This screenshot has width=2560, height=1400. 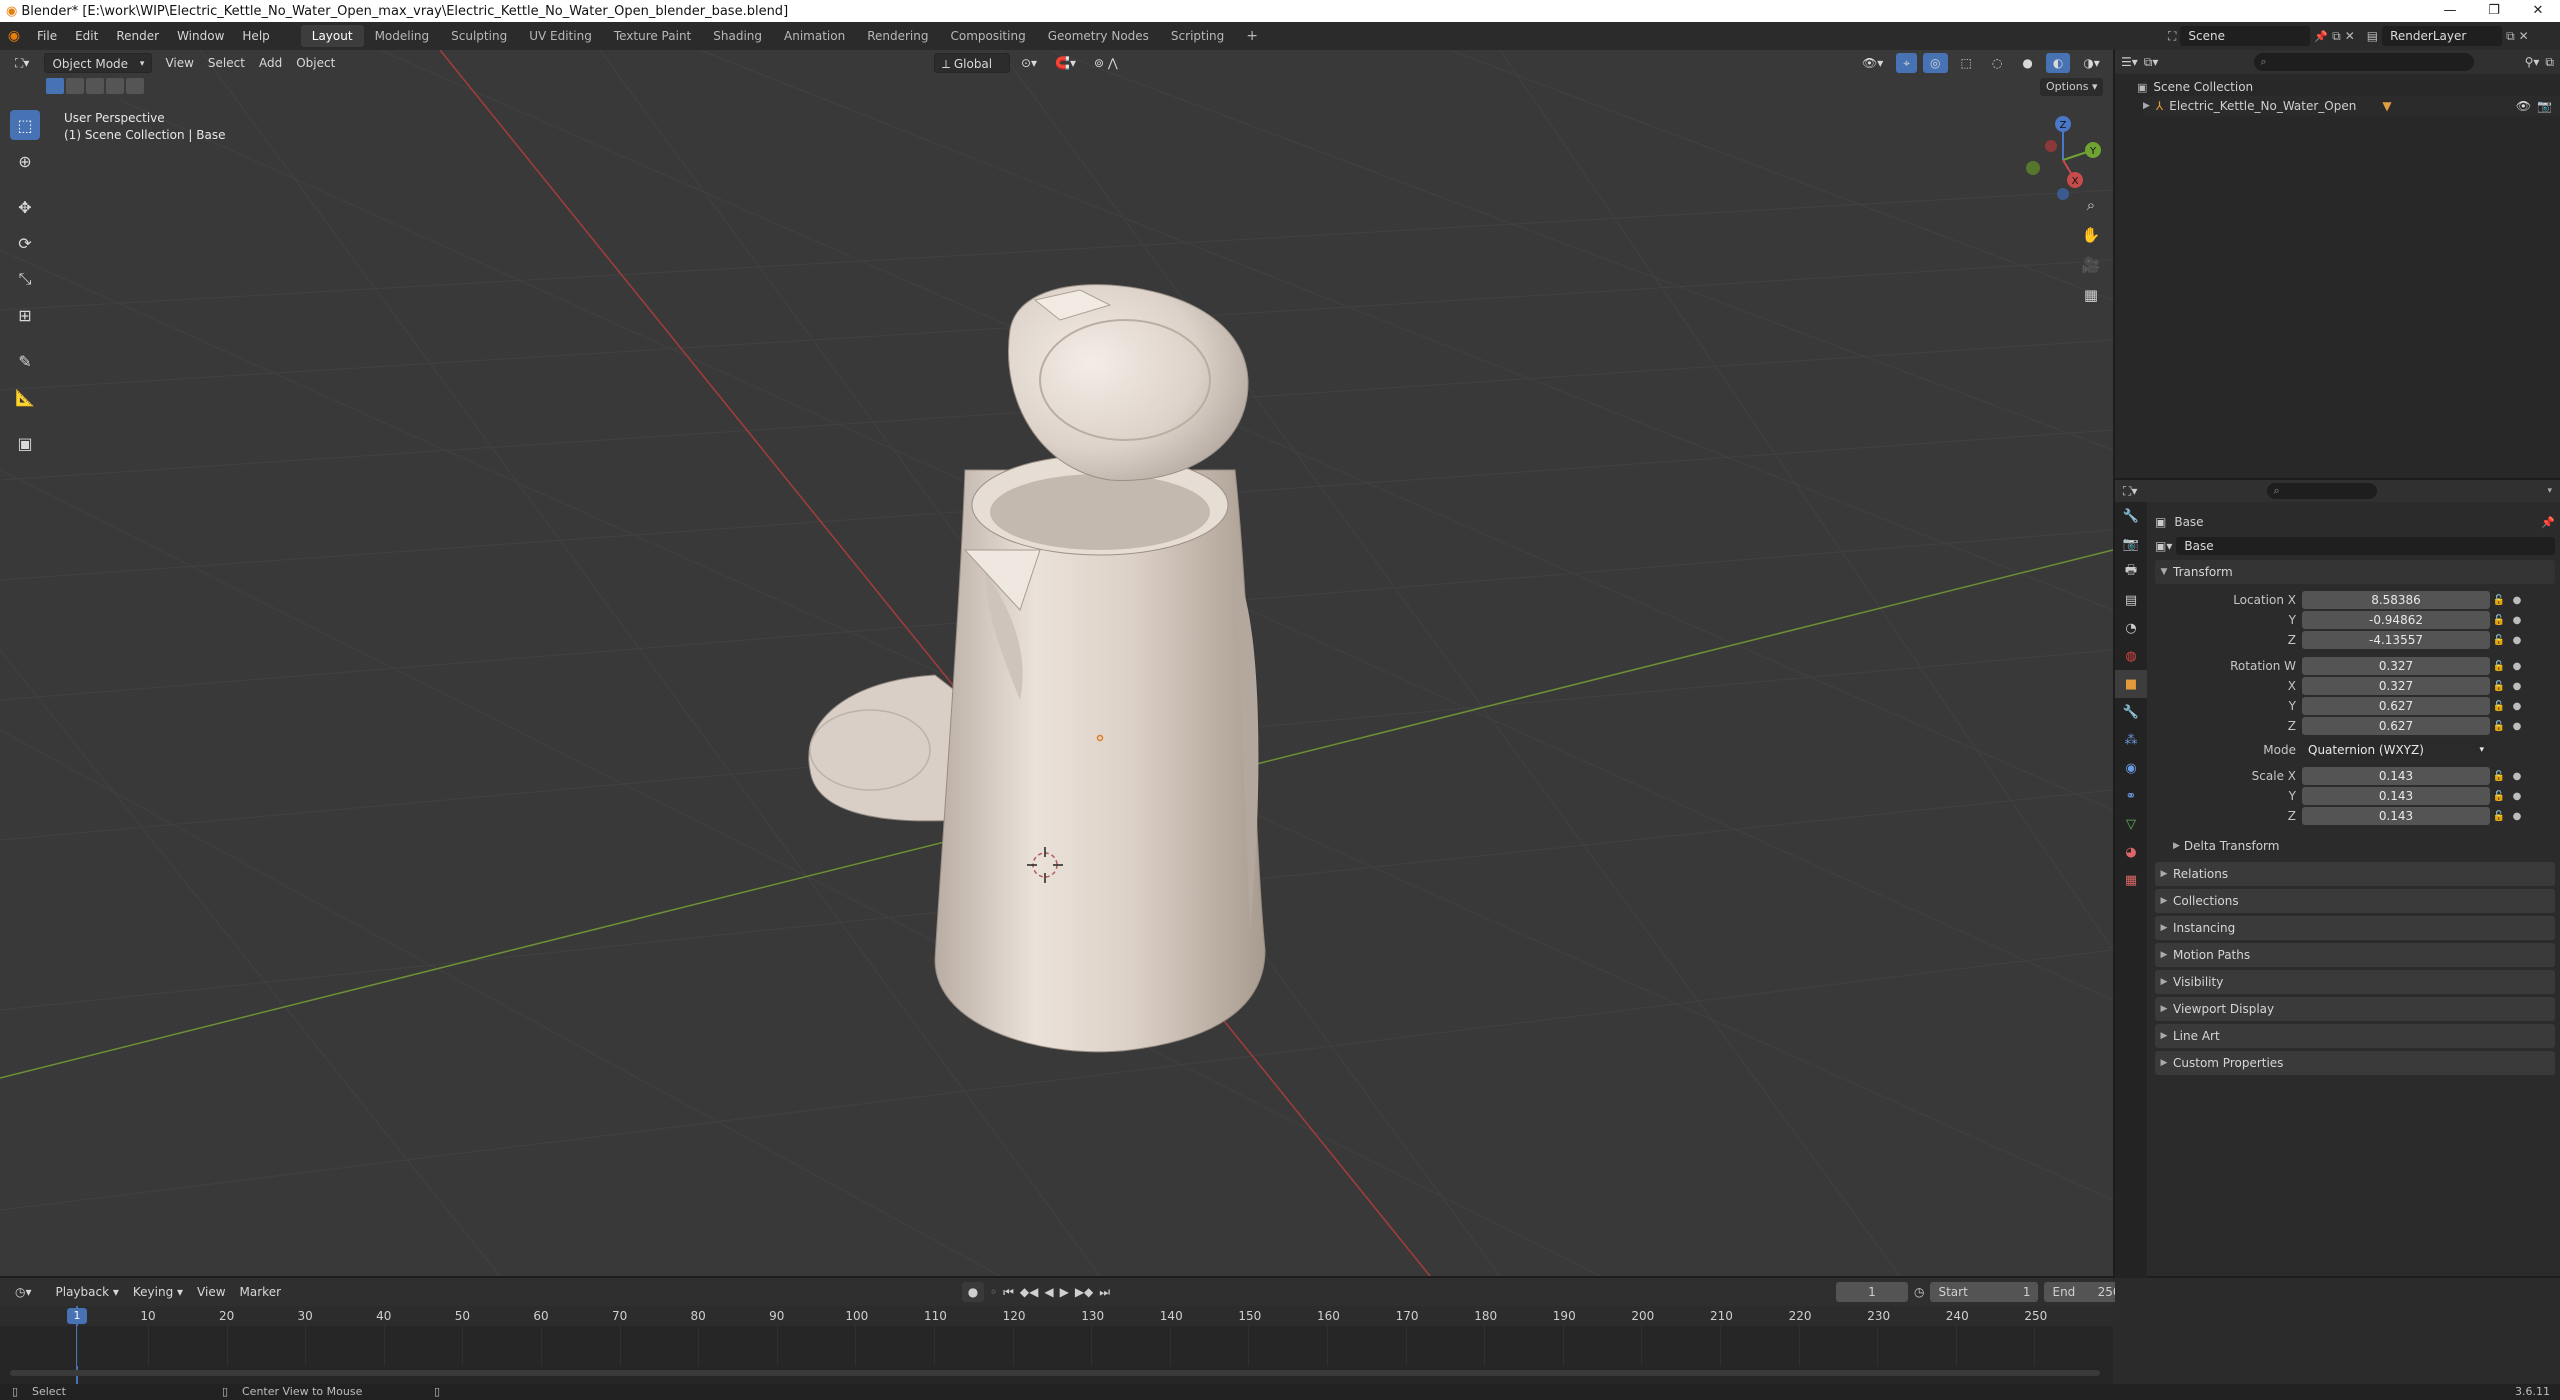 What do you see at coordinates (75, 86) in the screenshot?
I see `select-extend-icon` at bounding box center [75, 86].